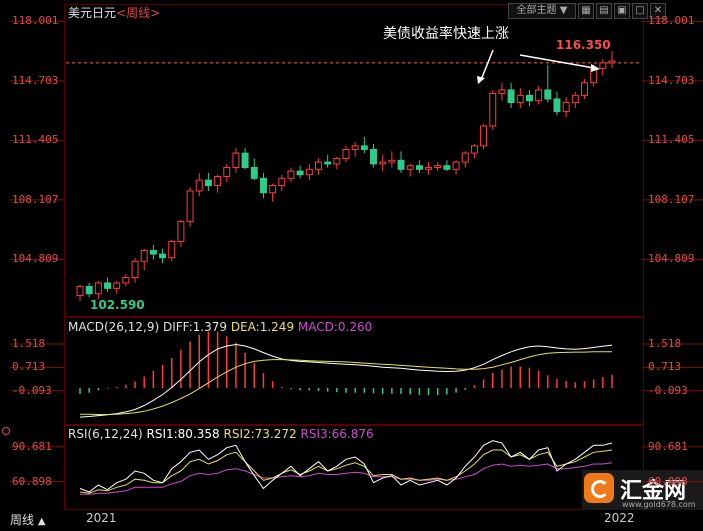 The image size is (703, 531). What do you see at coordinates (536, 10) in the screenshot?
I see `theme-label: 全部主题` at bounding box center [536, 10].